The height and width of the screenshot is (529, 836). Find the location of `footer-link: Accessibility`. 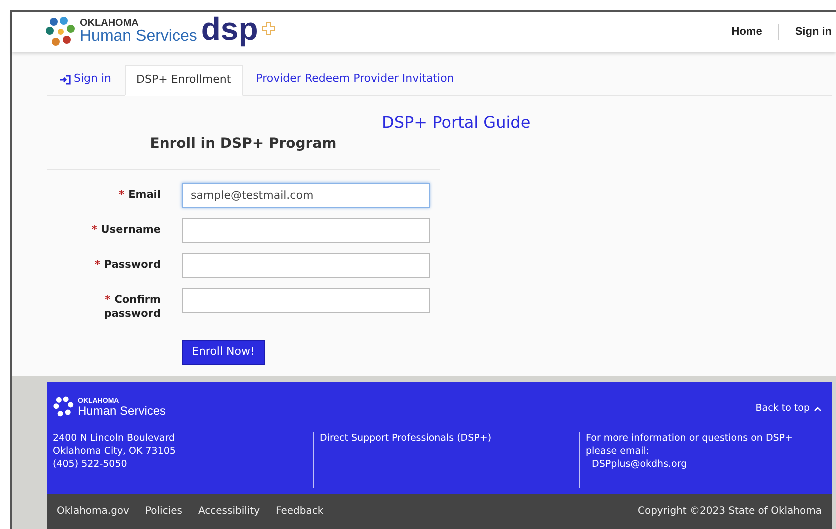

footer-link: Accessibility is located at coordinates (229, 511).